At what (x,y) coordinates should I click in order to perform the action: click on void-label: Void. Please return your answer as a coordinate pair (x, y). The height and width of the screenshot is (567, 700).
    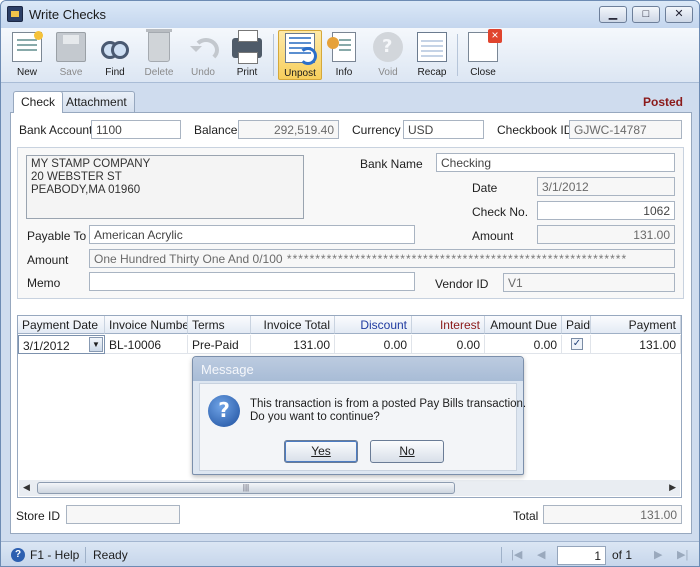
    Looking at the image, I should click on (388, 72).